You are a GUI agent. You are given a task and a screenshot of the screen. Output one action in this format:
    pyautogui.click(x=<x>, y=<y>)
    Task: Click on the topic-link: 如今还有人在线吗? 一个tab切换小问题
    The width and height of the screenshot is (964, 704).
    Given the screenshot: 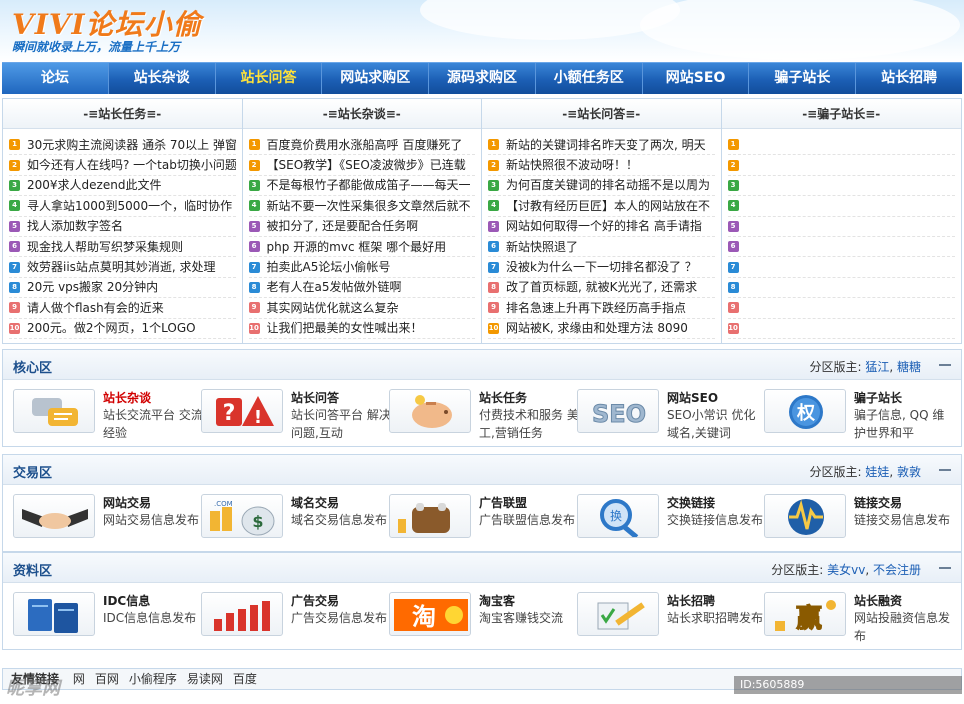 What is the action you would take?
    pyautogui.click(x=131, y=164)
    